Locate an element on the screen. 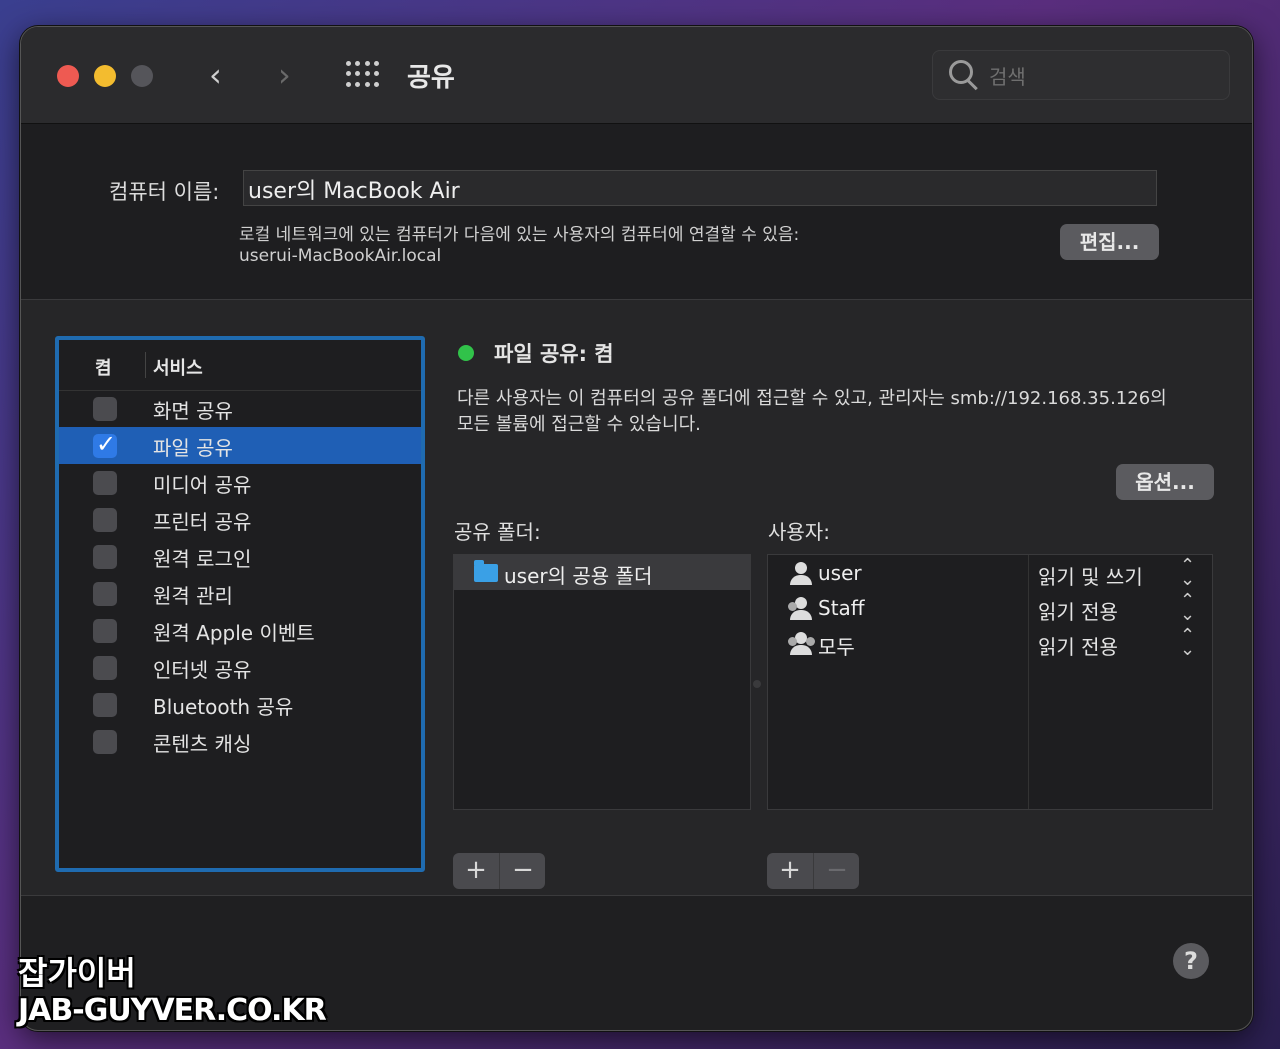  chevron-left-icon: ‹ is located at coordinates (215, 75).